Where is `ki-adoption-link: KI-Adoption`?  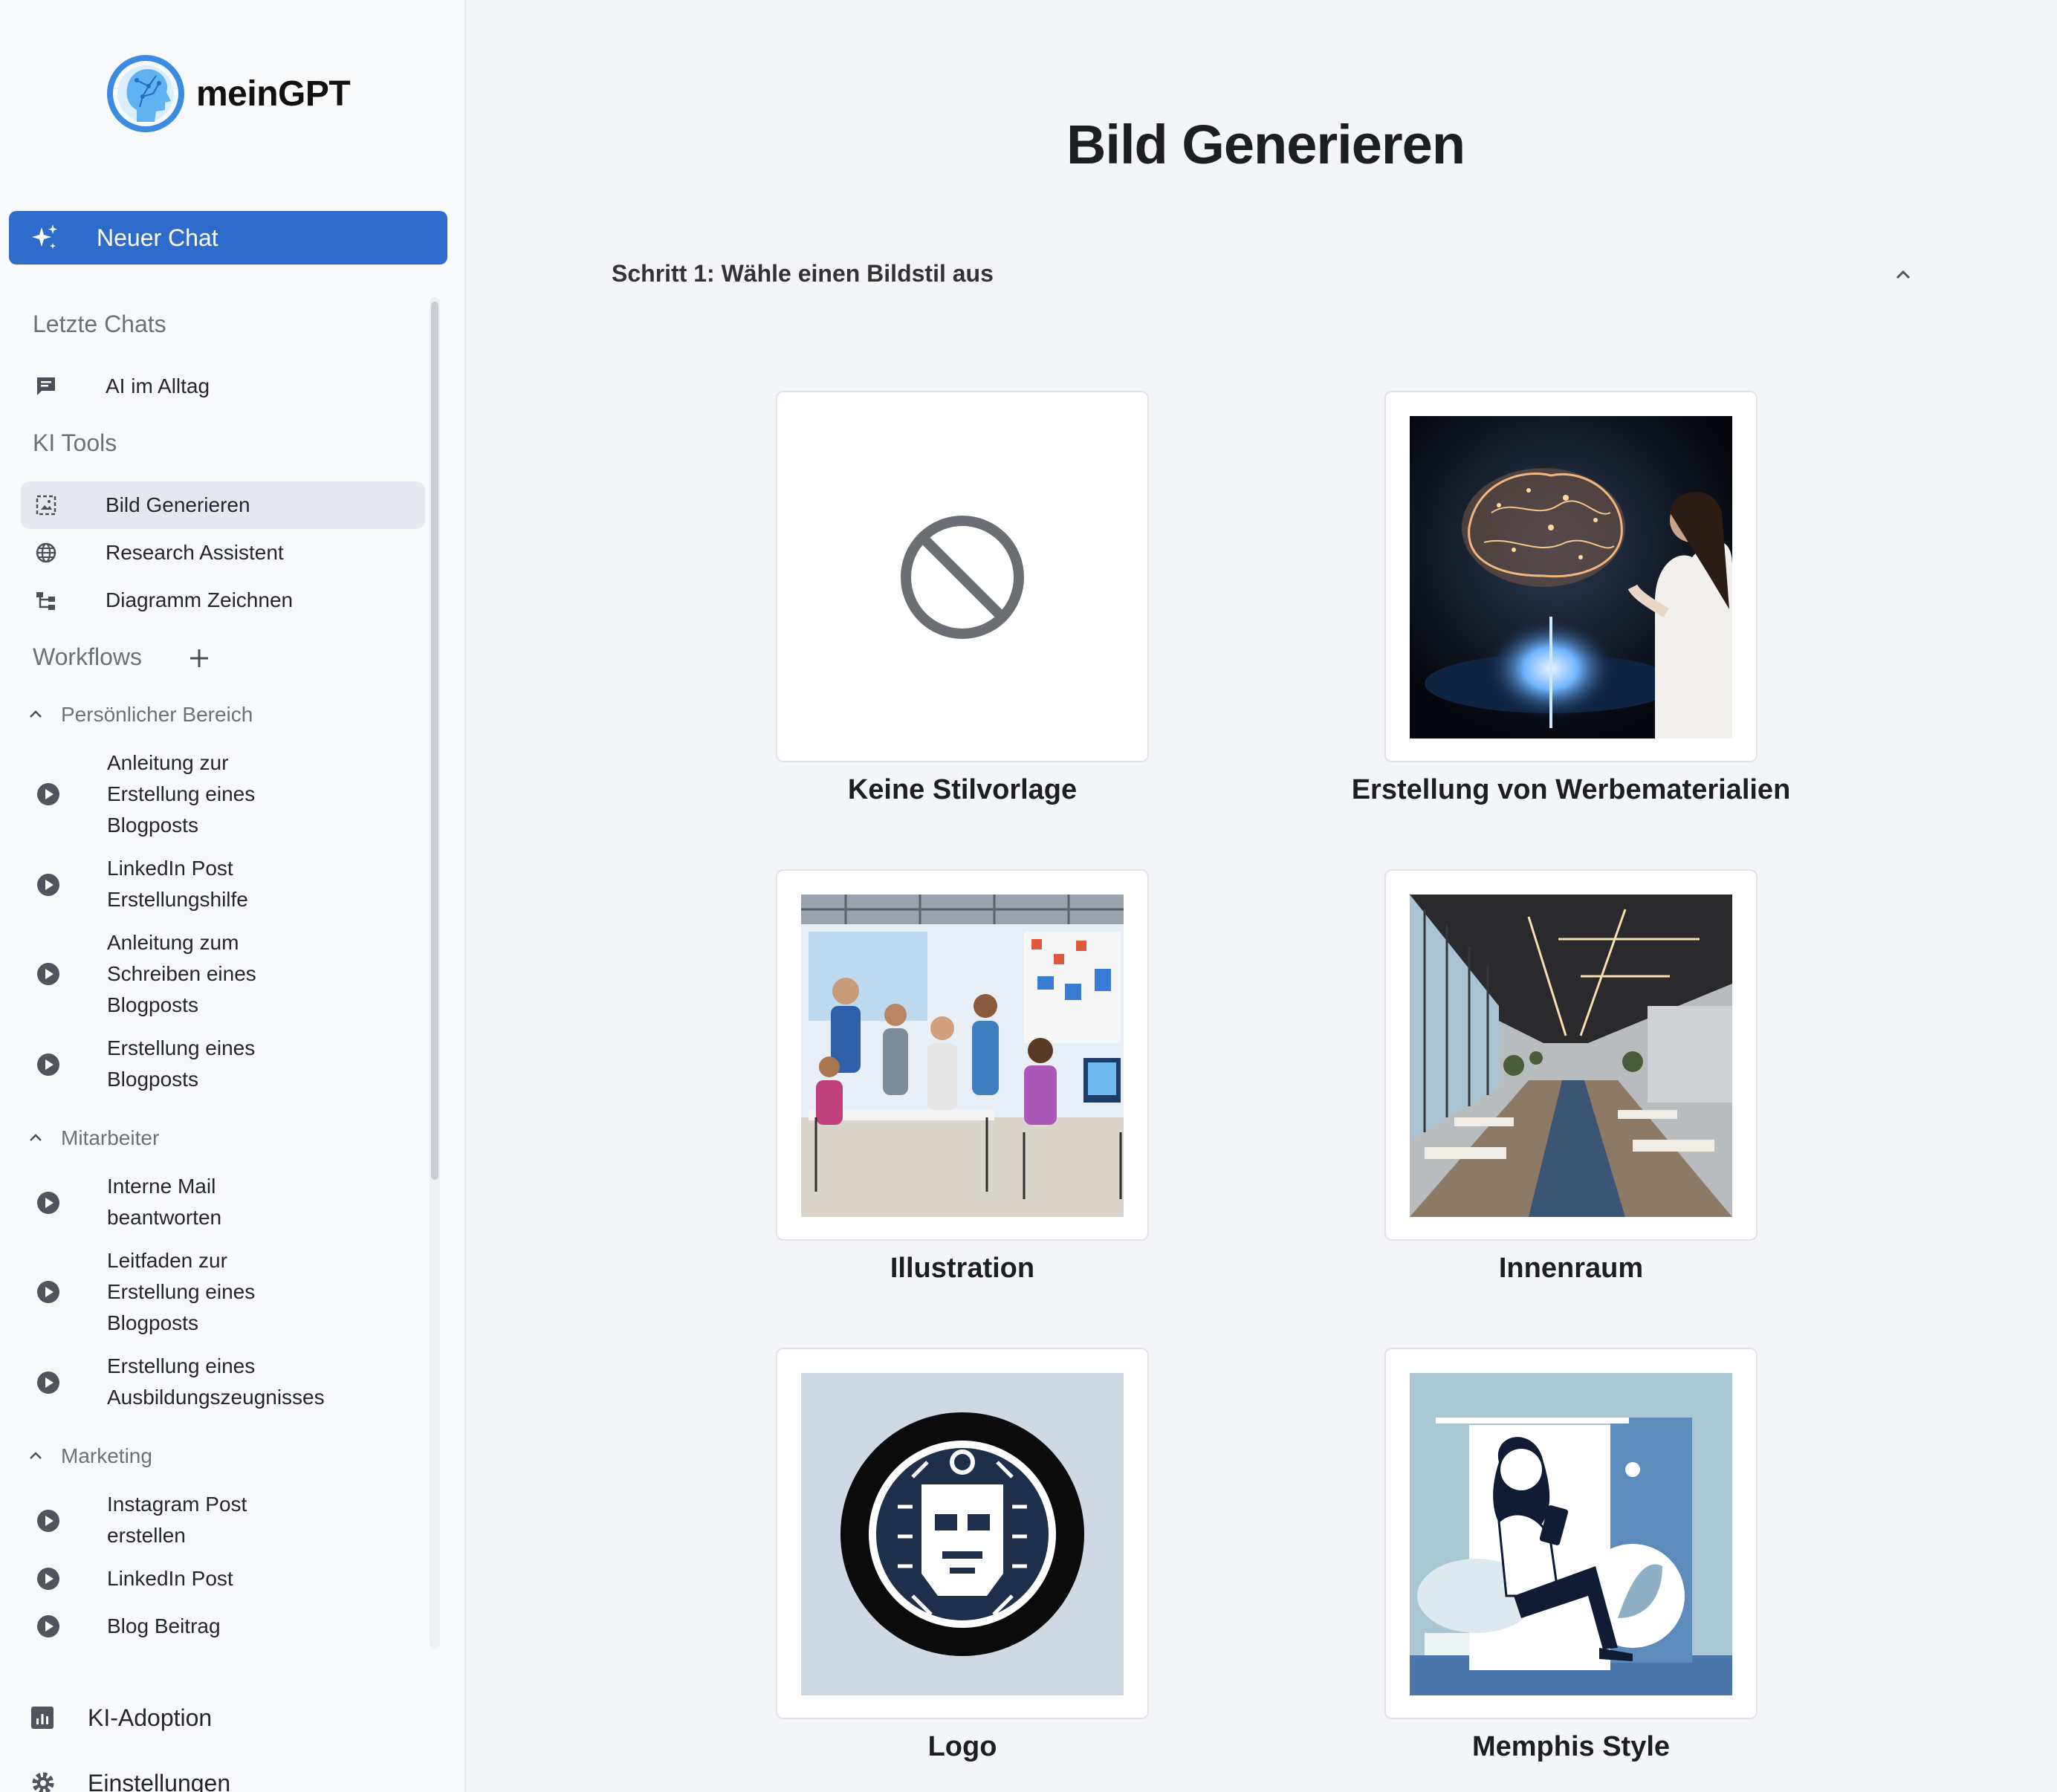 ki-adoption-link: KI-Adoption is located at coordinates (121, 1718).